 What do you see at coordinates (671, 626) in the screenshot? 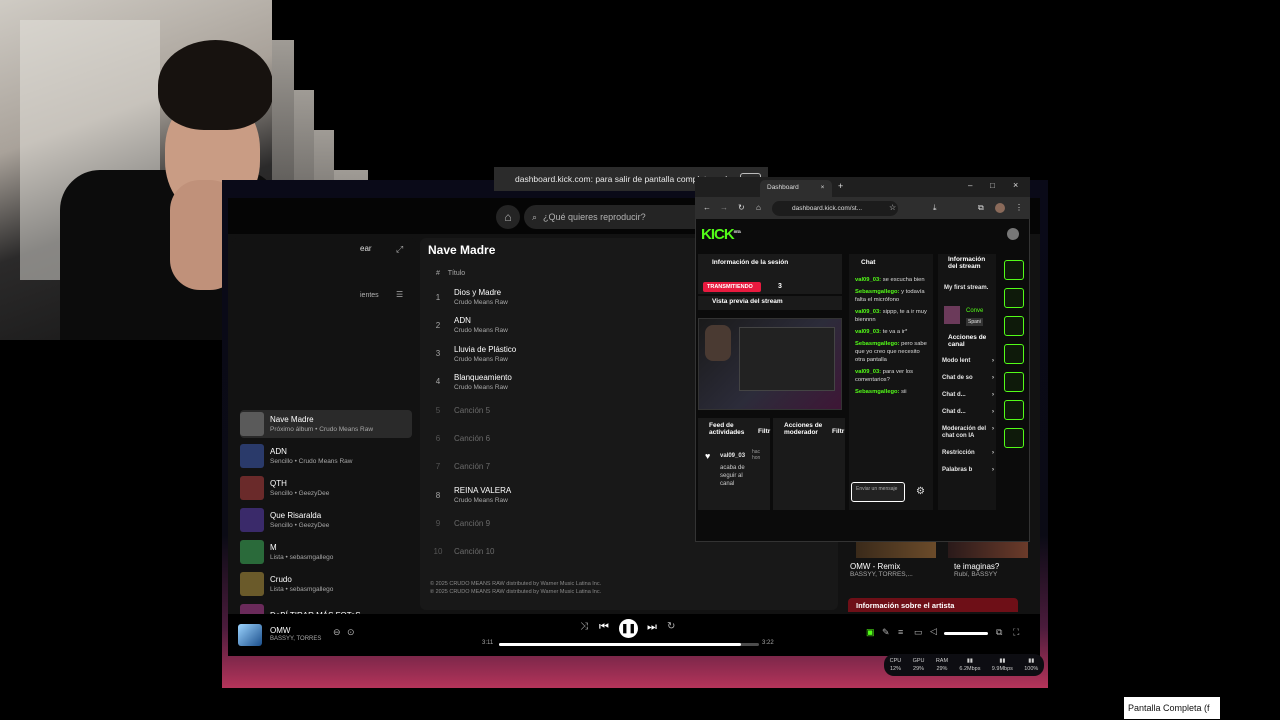
I see `repeat-icon: ↻` at bounding box center [671, 626].